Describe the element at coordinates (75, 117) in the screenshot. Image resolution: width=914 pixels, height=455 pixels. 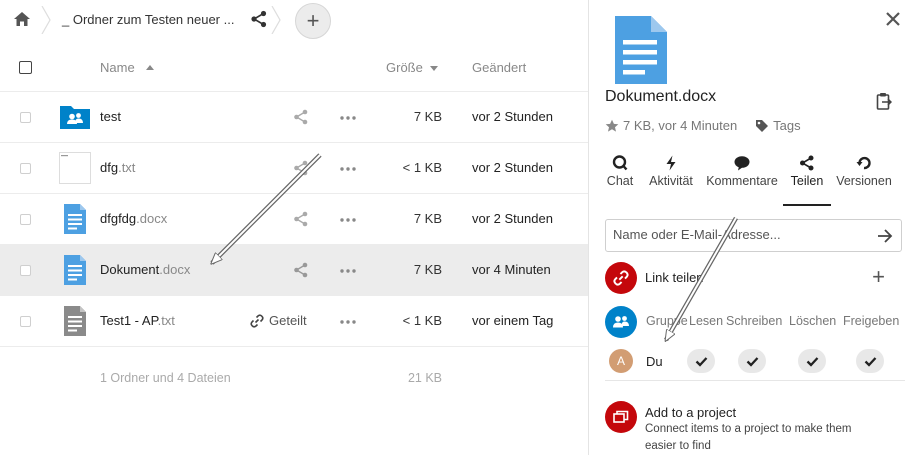
I see `shared-folder-icon` at that location.